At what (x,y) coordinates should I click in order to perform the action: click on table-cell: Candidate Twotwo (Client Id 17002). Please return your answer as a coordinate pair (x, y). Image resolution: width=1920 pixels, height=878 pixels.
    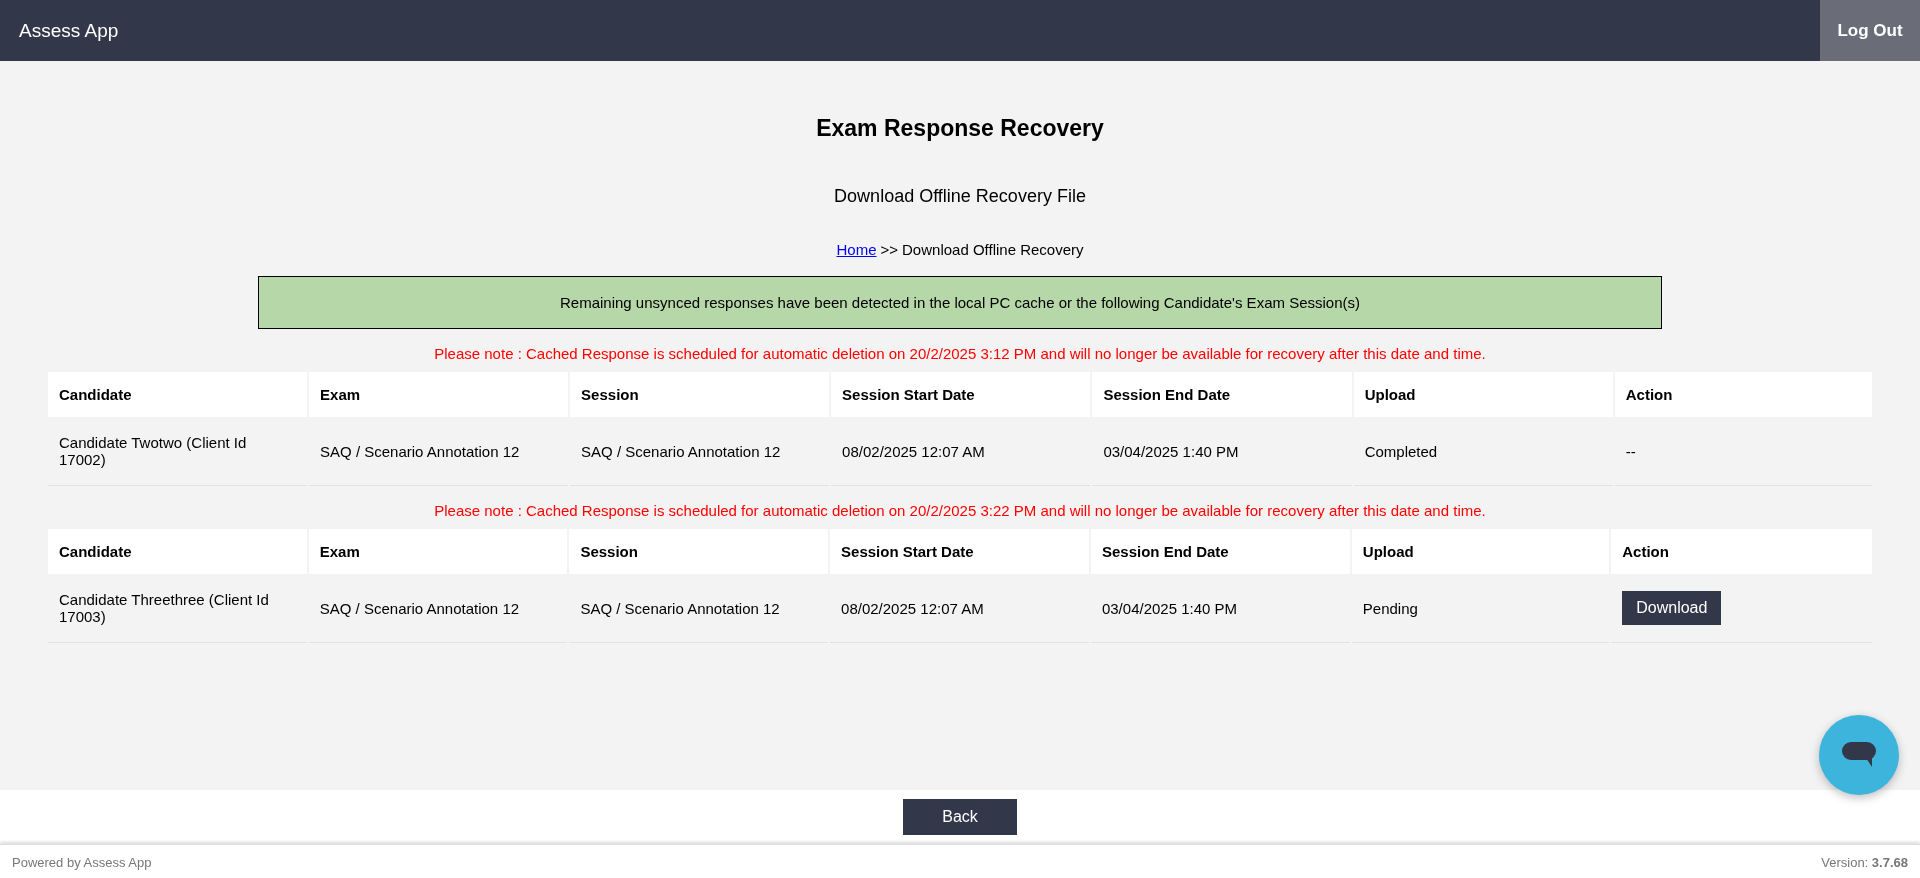
    Looking at the image, I should click on (178, 451).